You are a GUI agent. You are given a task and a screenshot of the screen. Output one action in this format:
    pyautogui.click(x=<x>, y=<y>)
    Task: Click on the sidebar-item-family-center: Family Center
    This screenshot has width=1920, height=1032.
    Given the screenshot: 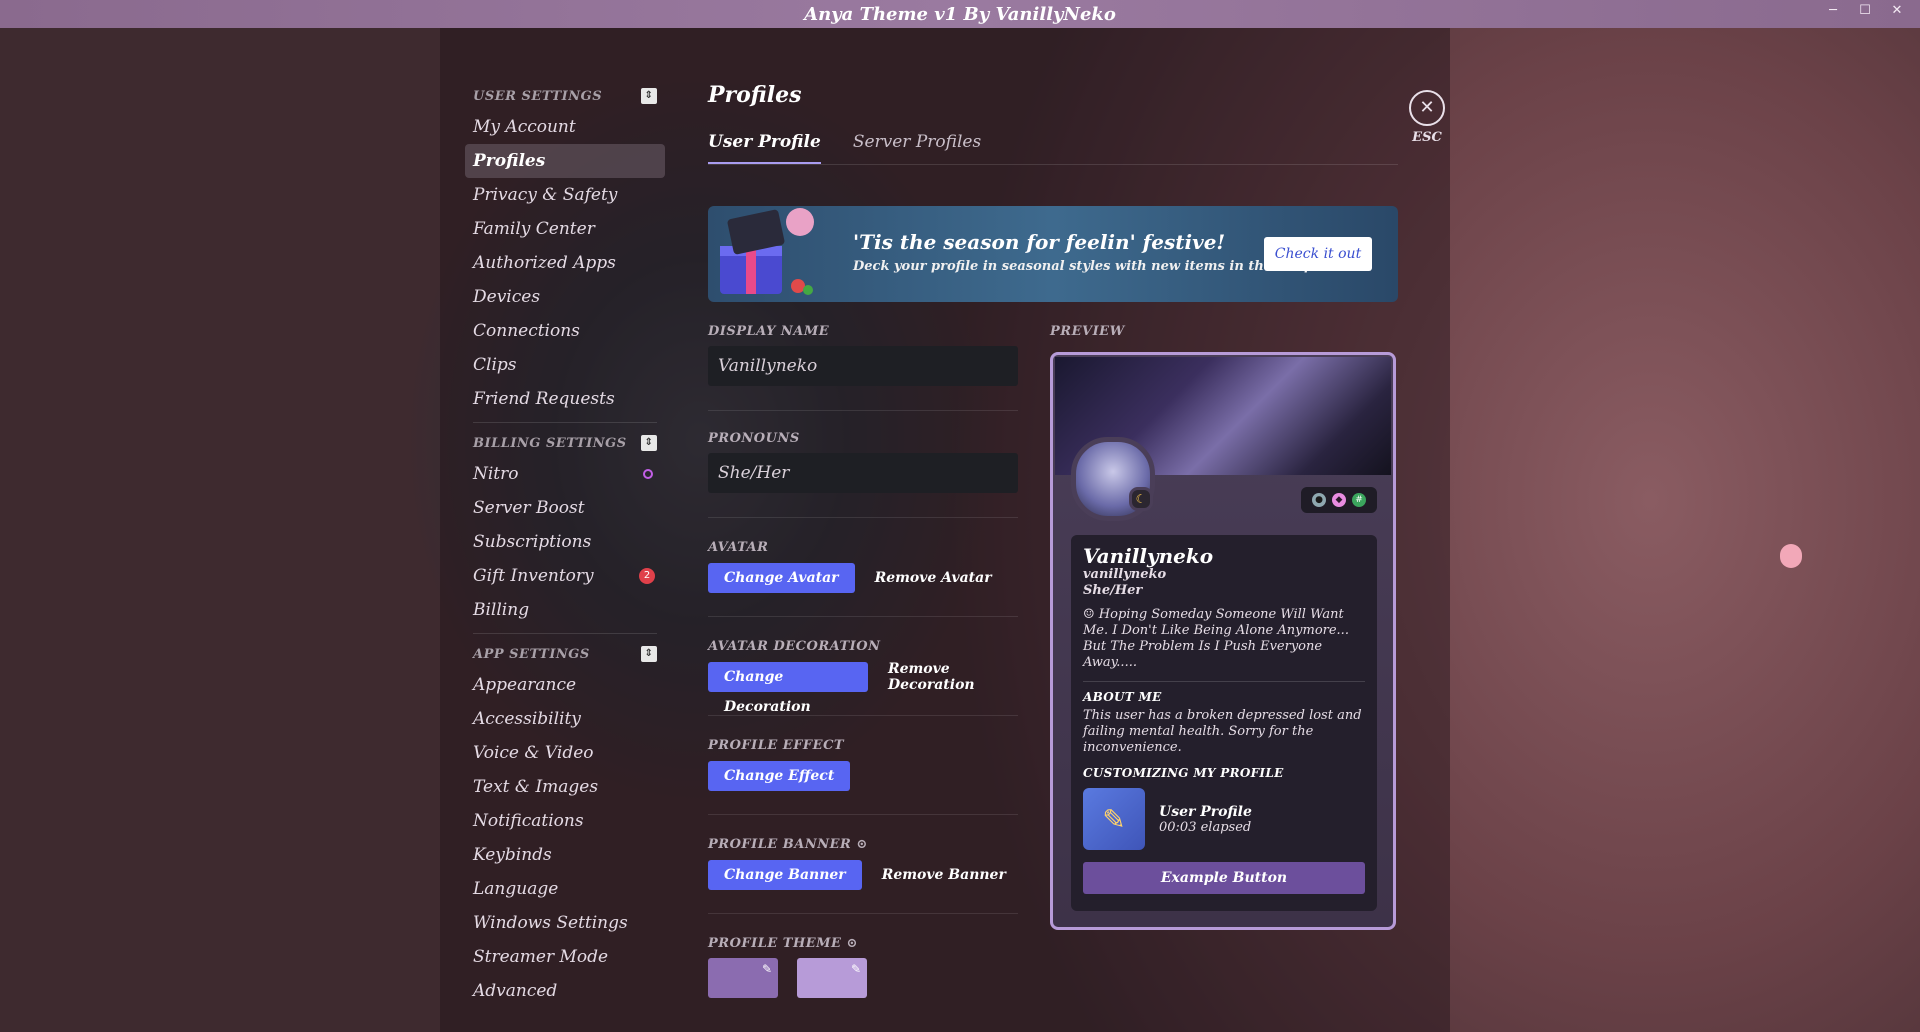 What is the action you would take?
    pyautogui.click(x=565, y=229)
    